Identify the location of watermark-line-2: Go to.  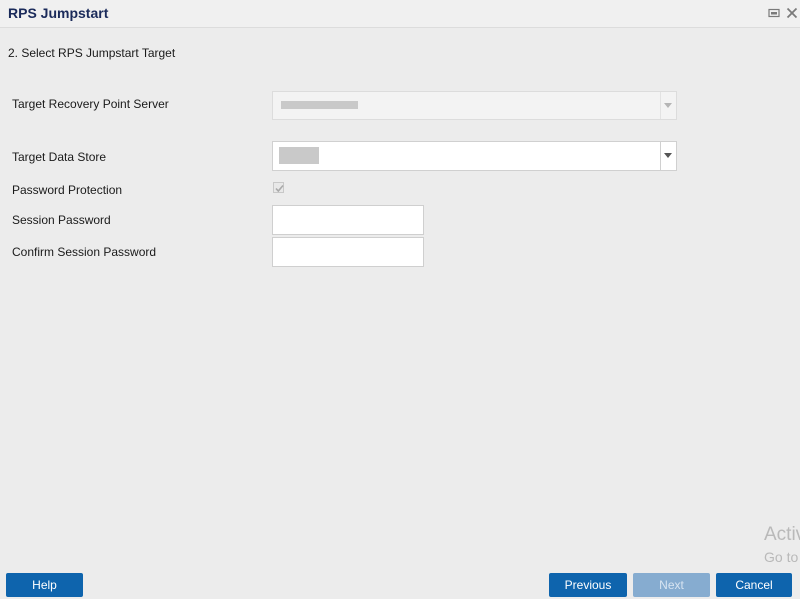
(781, 557).